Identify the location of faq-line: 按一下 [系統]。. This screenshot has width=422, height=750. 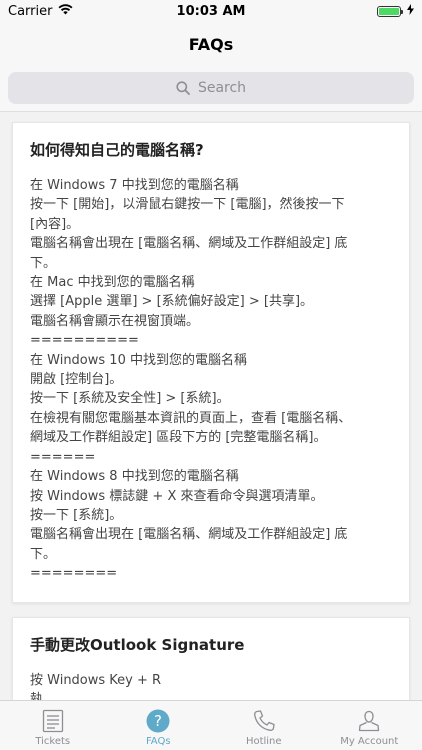
(76, 515).